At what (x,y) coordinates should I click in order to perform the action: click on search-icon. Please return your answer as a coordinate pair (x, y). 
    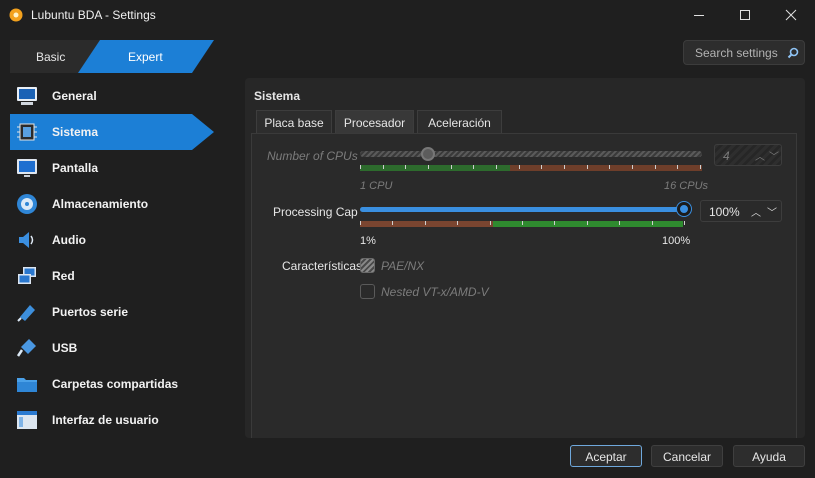
    Looking at the image, I should click on (793, 53).